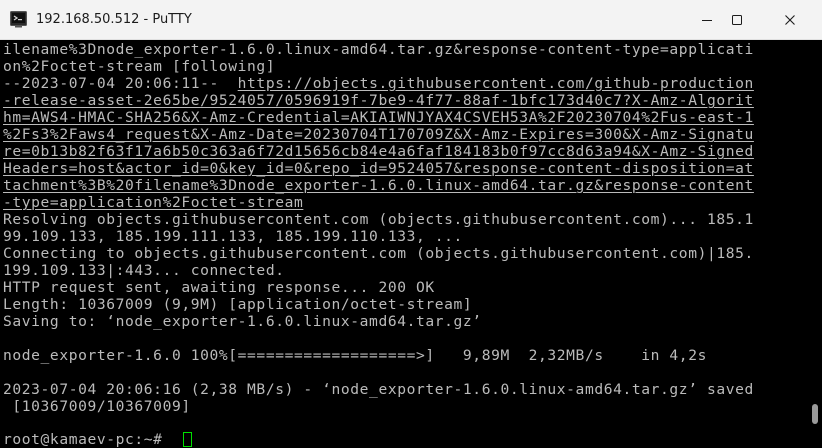 The image size is (822, 448). What do you see at coordinates (187, 439) in the screenshot?
I see `text-cursor` at bounding box center [187, 439].